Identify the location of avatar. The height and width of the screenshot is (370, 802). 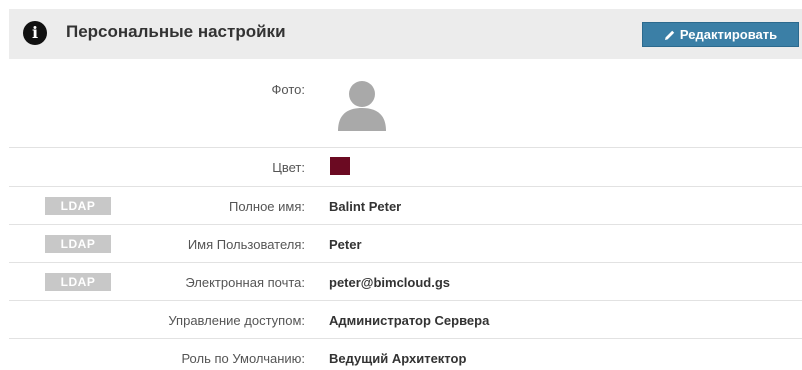
(362, 104).